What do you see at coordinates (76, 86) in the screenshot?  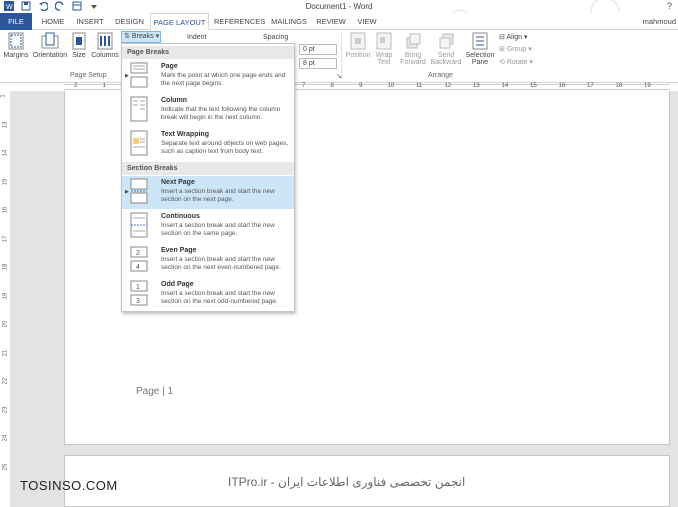 I see `ruler-number: 2` at bounding box center [76, 86].